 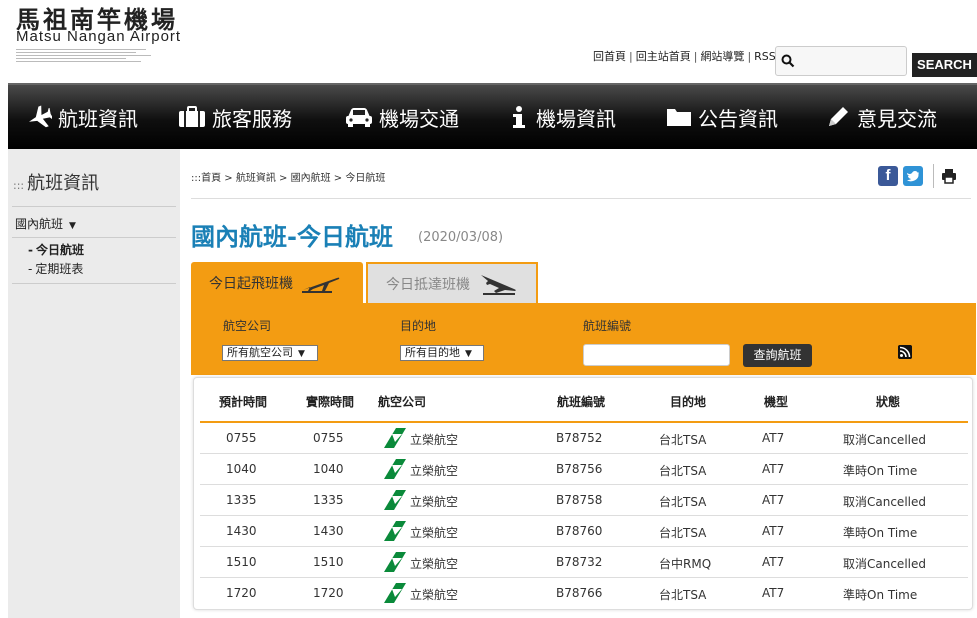 What do you see at coordinates (738, 118) in the screenshot?
I see `nav-label: 公告資訊` at bounding box center [738, 118].